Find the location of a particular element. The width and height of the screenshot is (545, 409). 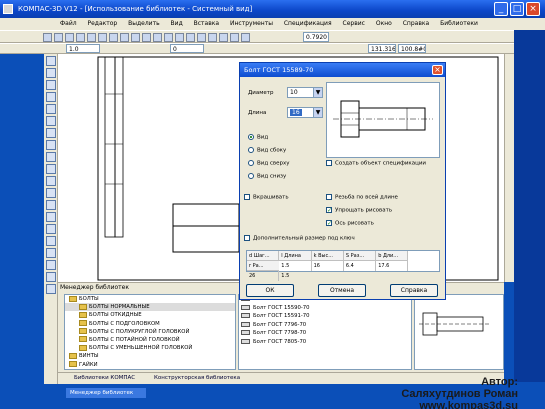

axis-checkbox: ✓ Ось рисовать is located at coordinates (350, 223).